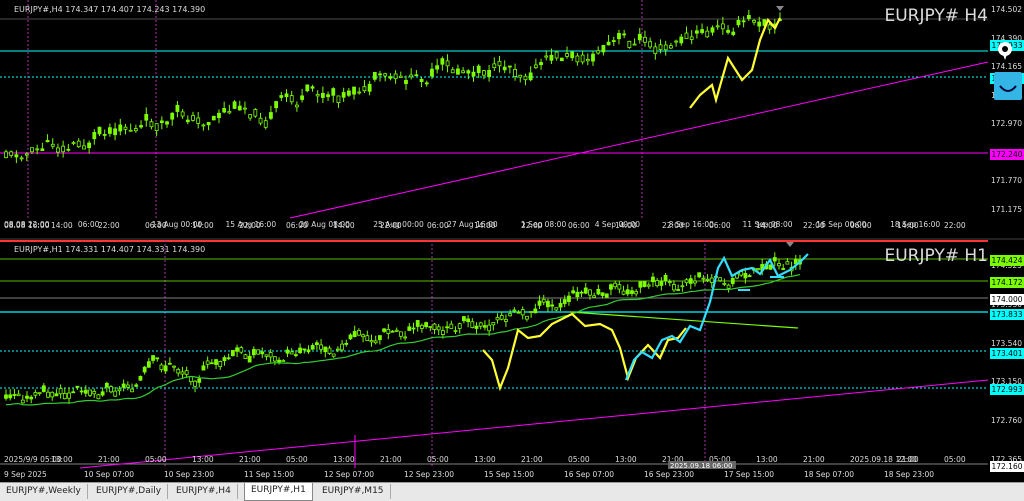 This screenshot has width=1024, height=501. What do you see at coordinates (438, 459) in the screenshot?
I see `time-sublabel: 05:00` at bounding box center [438, 459].